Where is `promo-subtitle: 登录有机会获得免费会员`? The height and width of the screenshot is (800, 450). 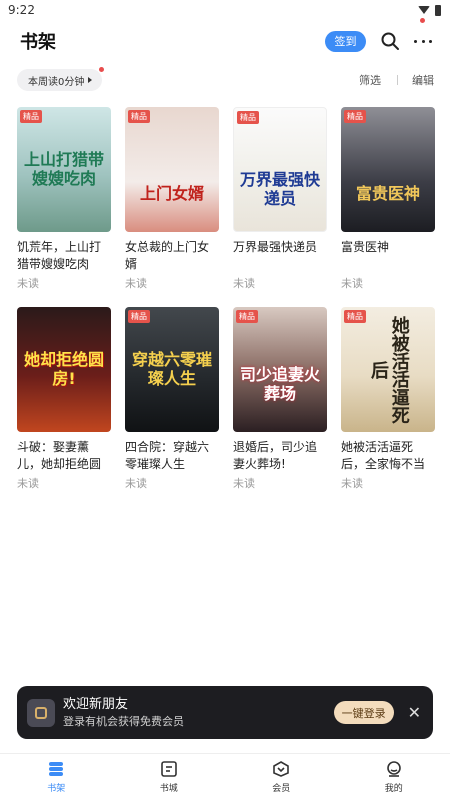 promo-subtitle: 登录有机会获得免费会员 is located at coordinates (123, 721).